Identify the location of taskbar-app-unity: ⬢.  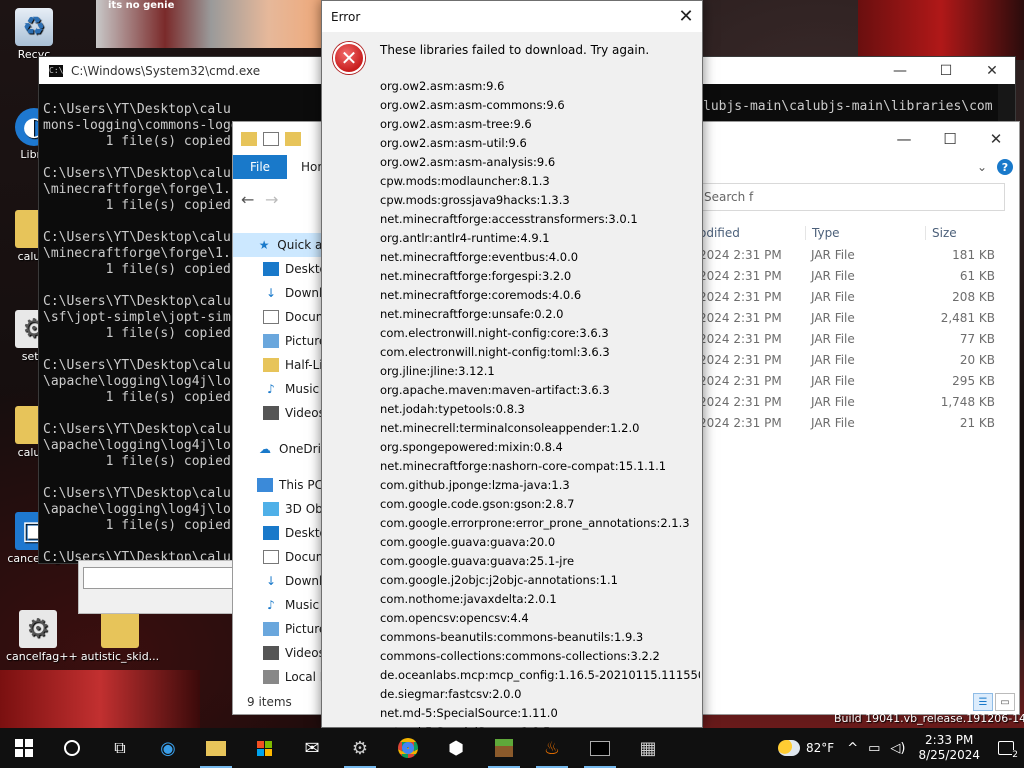
(456, 748).